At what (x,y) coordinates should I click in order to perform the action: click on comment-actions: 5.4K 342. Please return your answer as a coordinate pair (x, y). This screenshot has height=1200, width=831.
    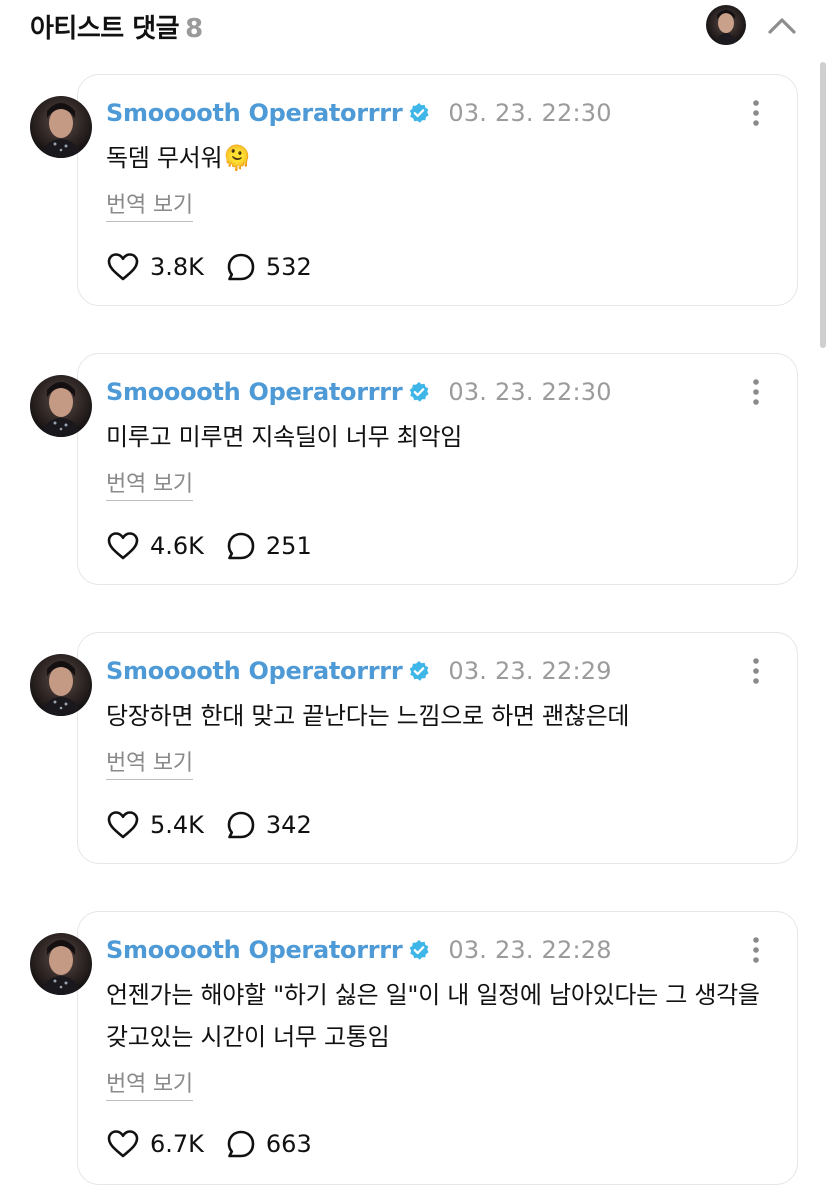
    Looking at the image, I should click on (209, 825).